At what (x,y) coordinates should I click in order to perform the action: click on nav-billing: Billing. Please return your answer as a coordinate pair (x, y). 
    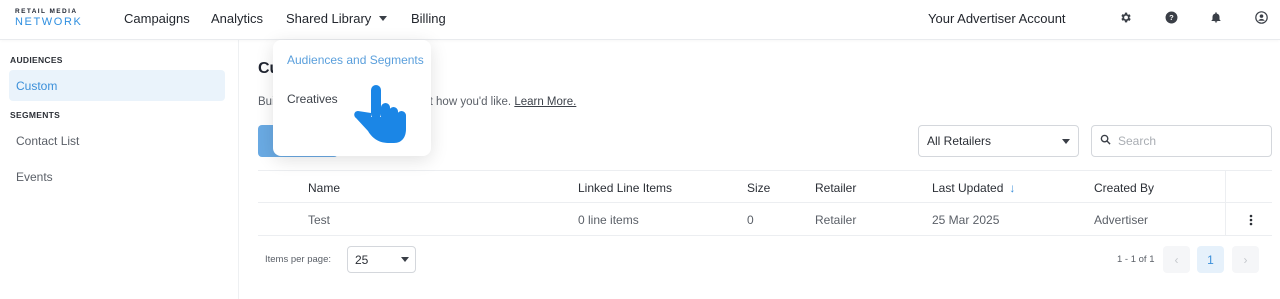
    Looking at the image, I should click on (428, 18).